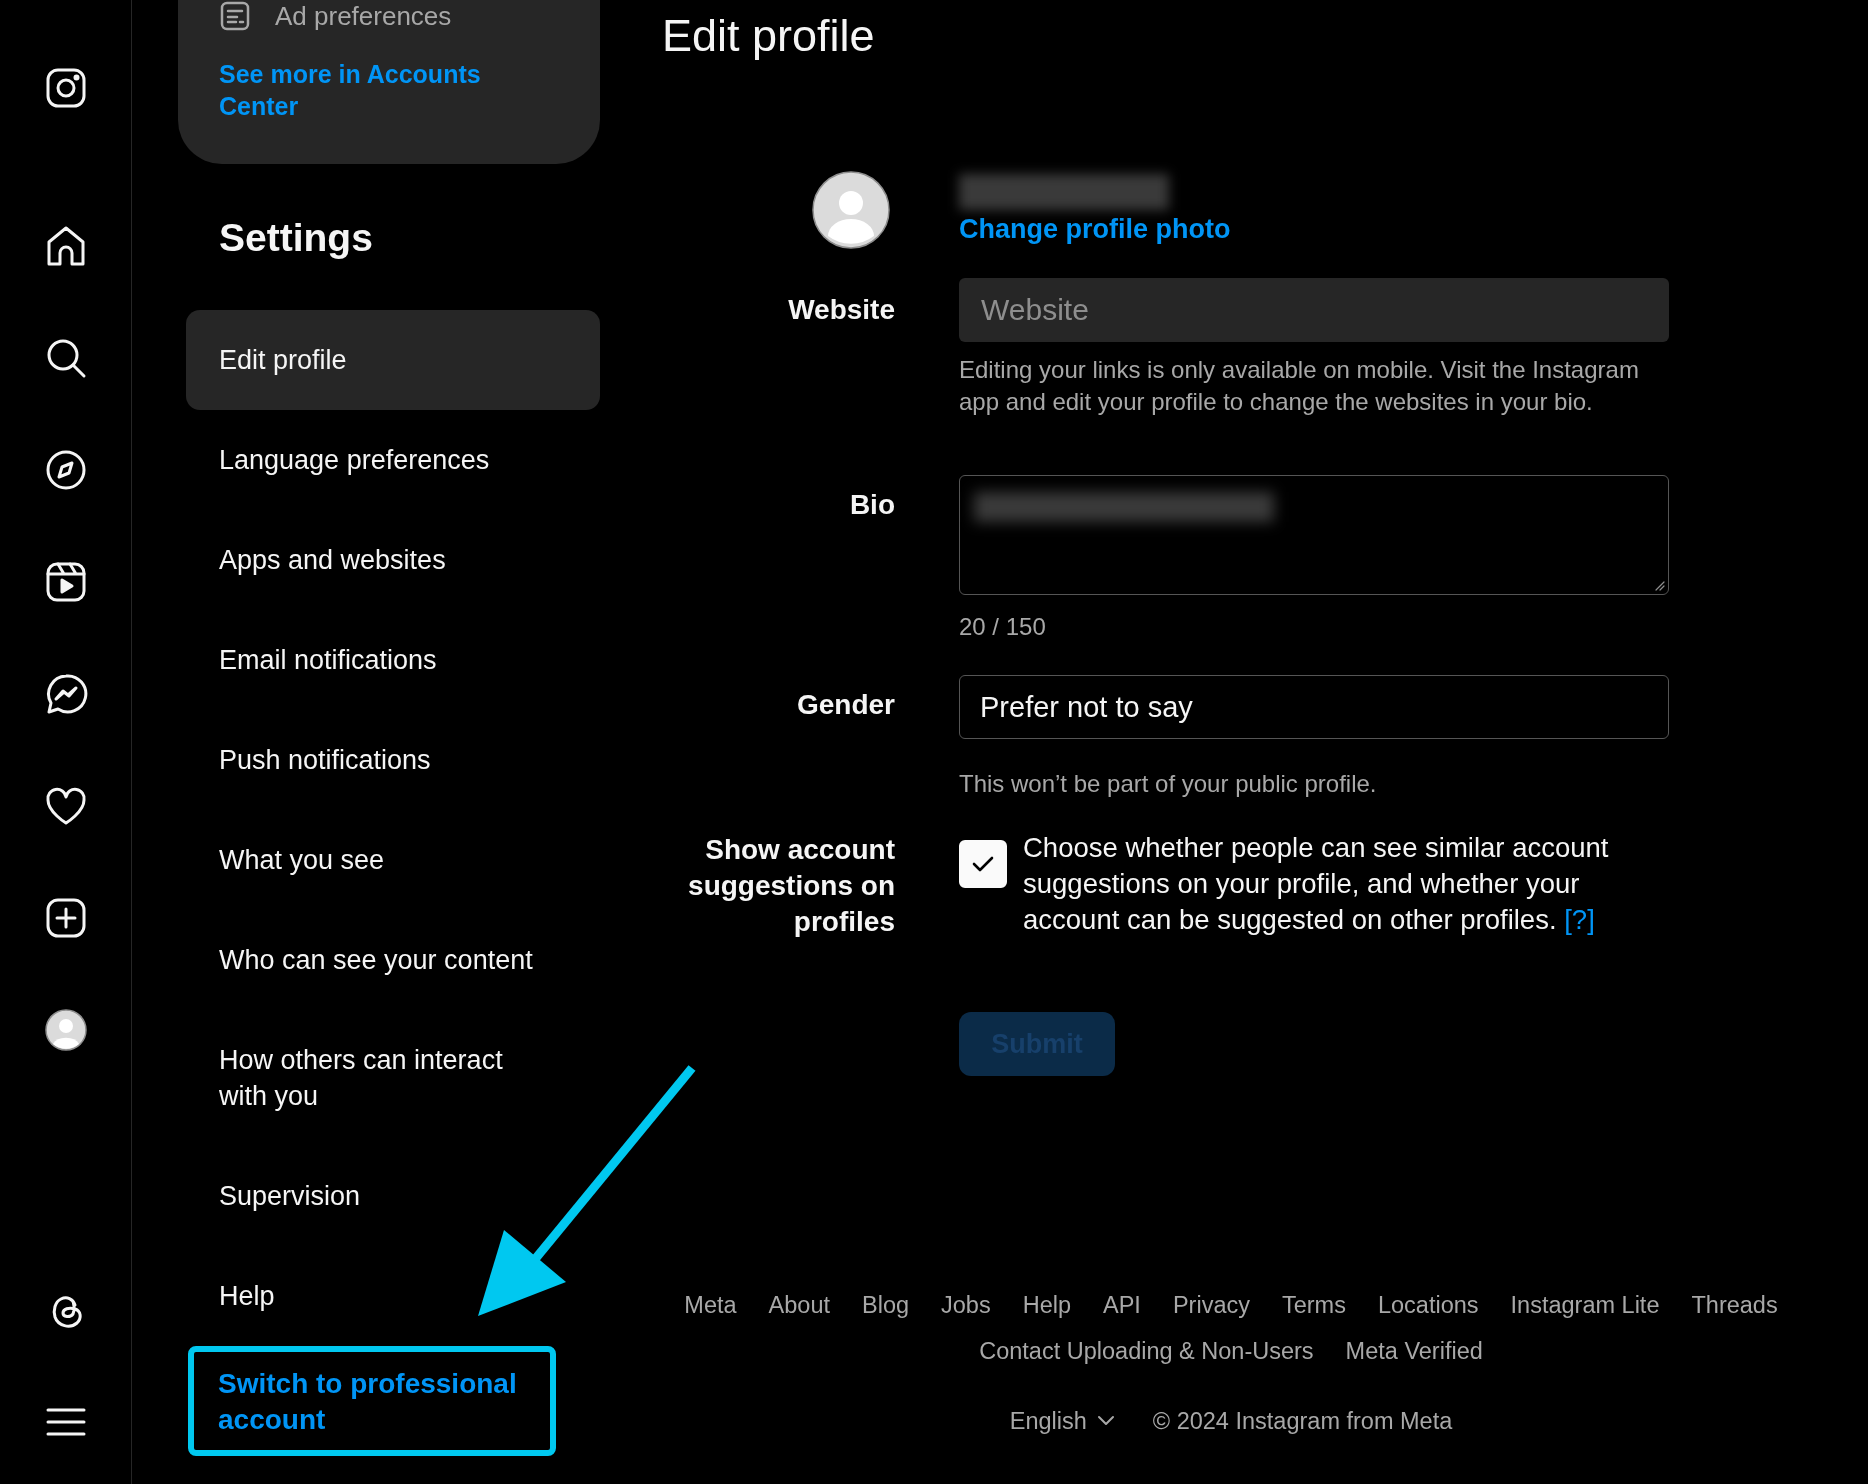 This screenshot has height=1484, width=1868. I want to click on settings-item: Language preferences, so click(393, 460).